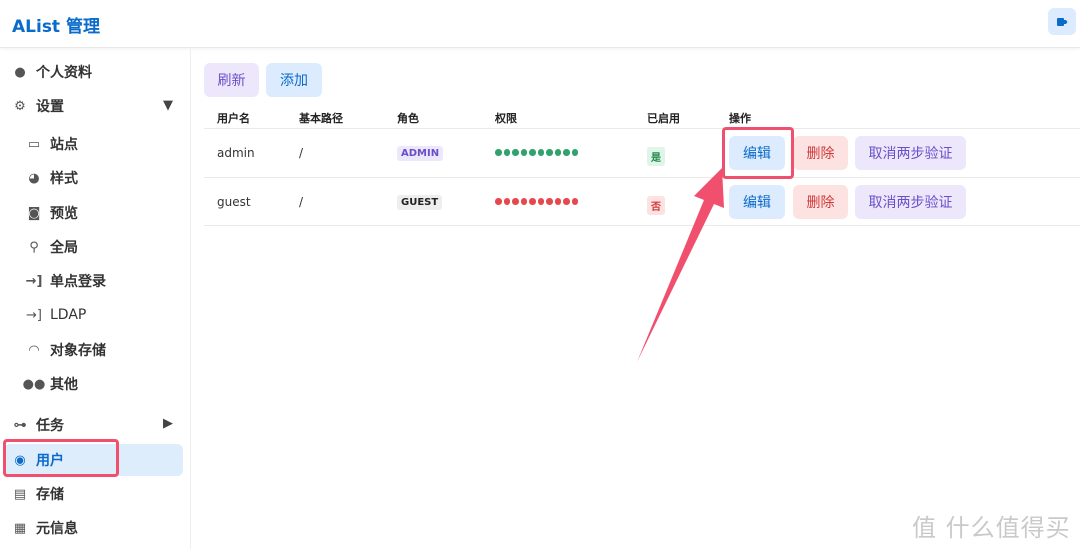 The width and height of the screenshot is (1080, 549). What do you see at coordinates (680, 265) in the screenshot?
I see `annotation-arrow` at bounding box center [680, 265].